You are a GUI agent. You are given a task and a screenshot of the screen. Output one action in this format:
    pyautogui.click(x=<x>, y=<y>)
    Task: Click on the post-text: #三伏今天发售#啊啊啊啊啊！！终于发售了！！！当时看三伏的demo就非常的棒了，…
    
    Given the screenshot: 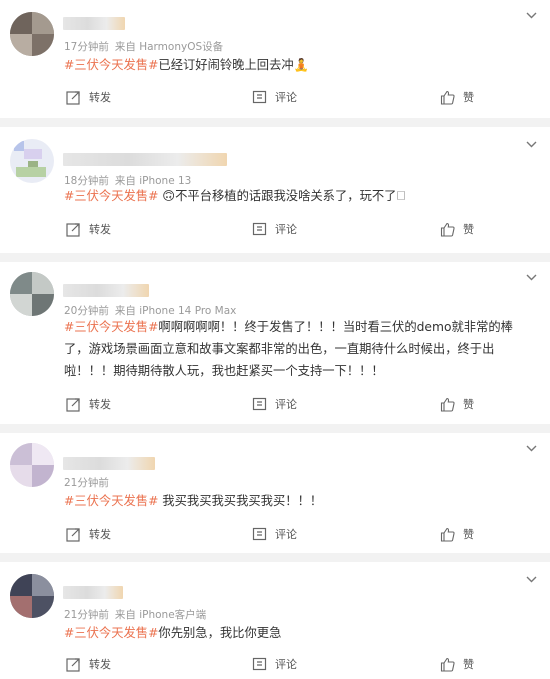 What is the action you would take?
    pyautogui.click(x=297, y=349)
    